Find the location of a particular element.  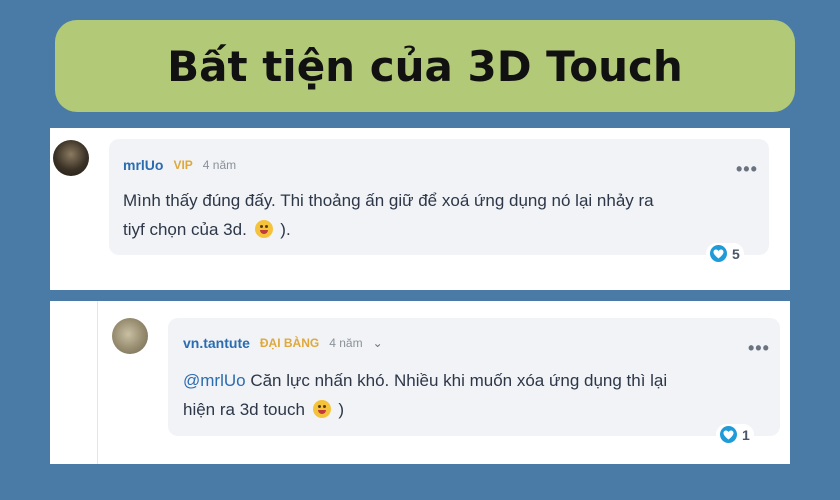

comment-text-segment: hiện ra 3d touch is located at coordinates (244, 409).